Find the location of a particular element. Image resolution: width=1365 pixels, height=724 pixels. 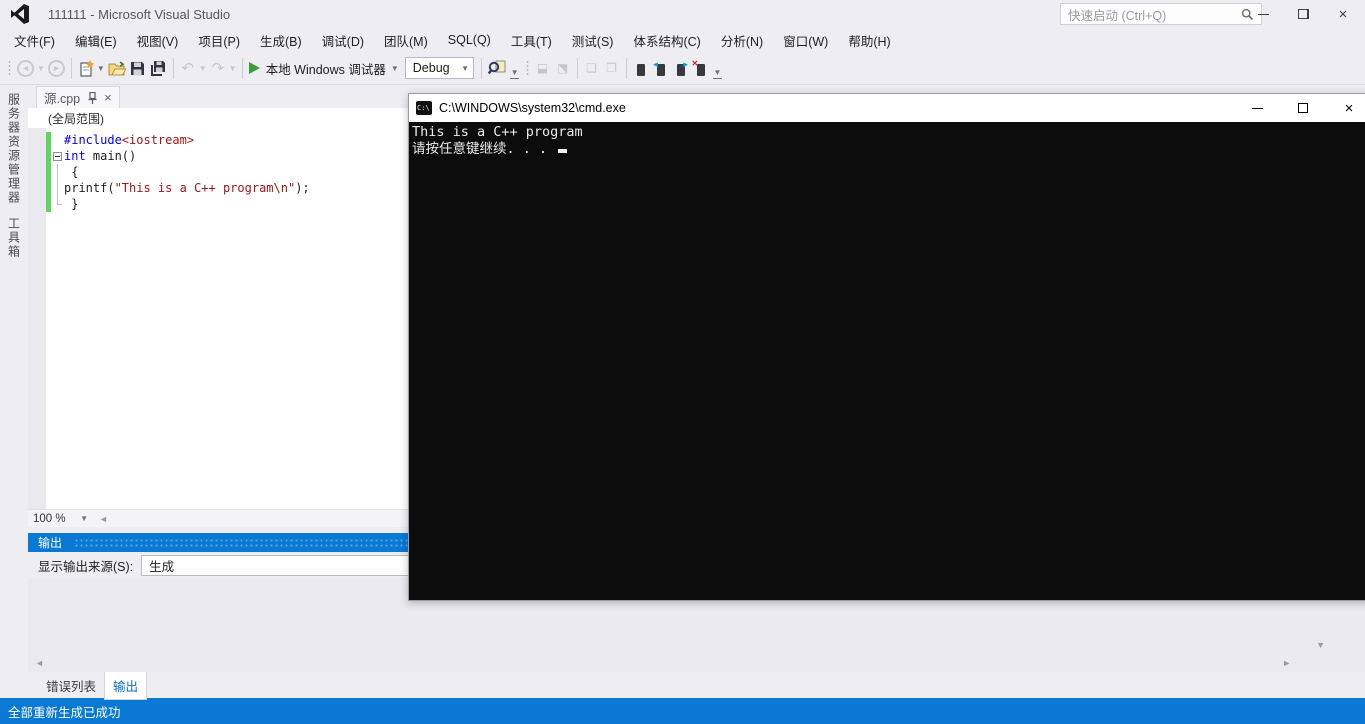

save-button is located at coordinates (138, 68).